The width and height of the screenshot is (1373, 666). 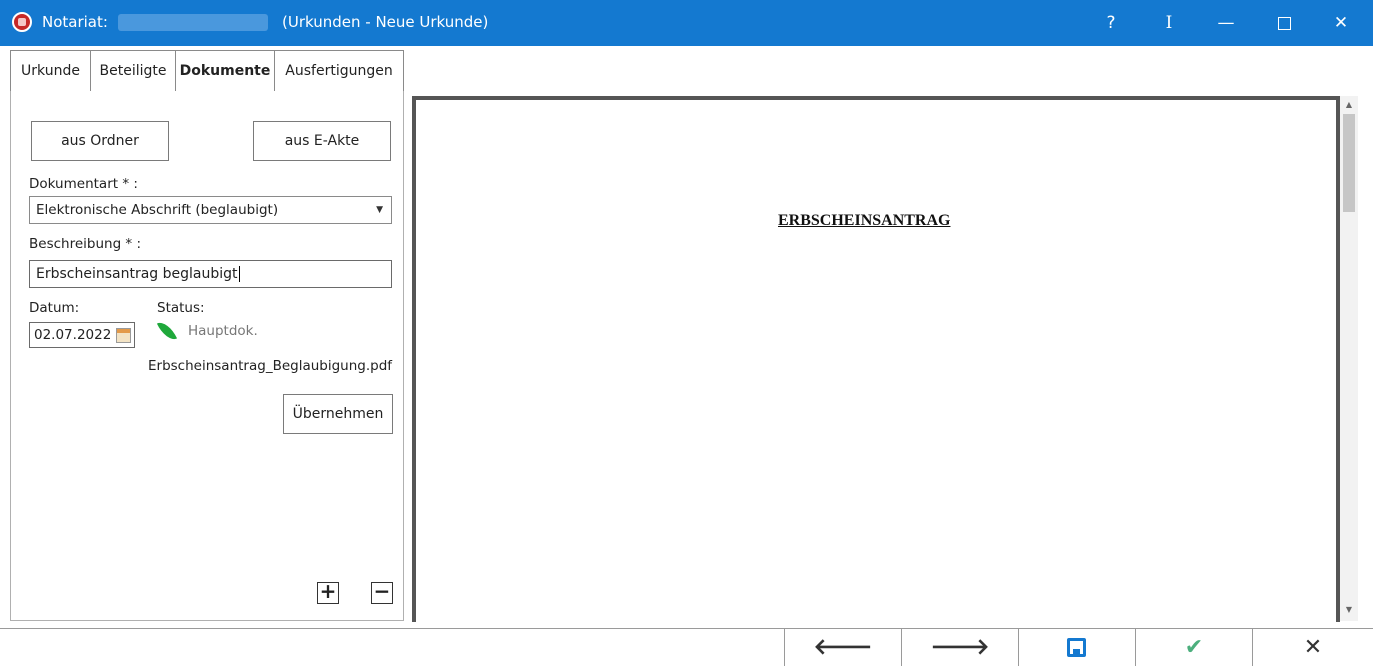 What do you see at coordinates (167, 331) in the screenshot?
I see `leaf-status-icon` at bounding box center [167, 331].